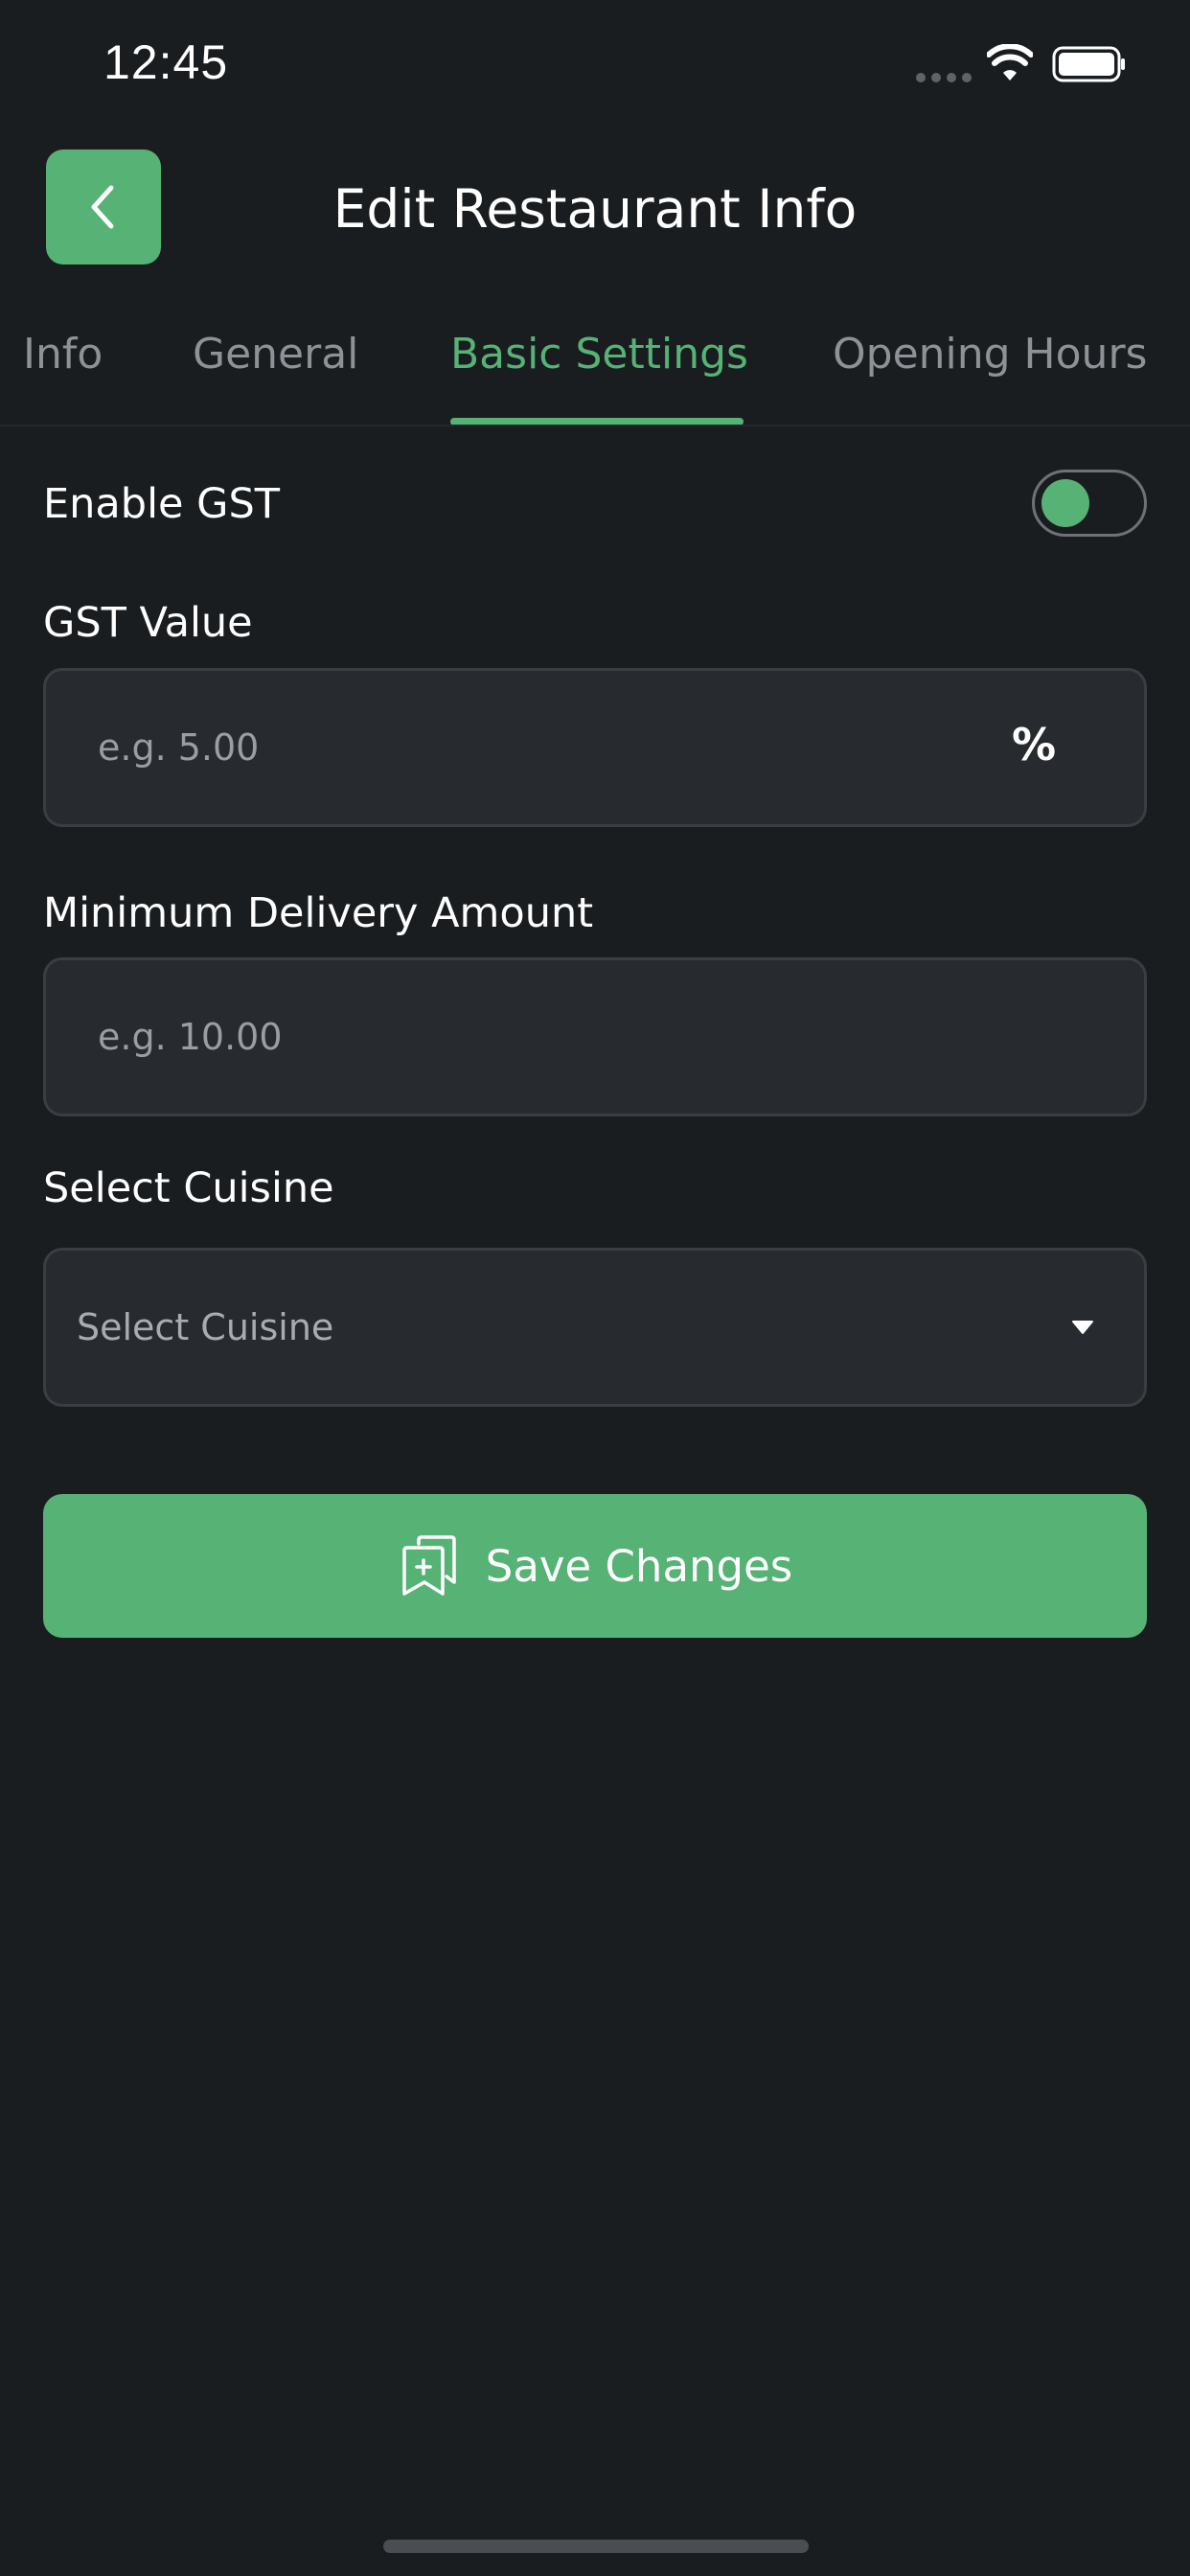 Image resolution: width=1190 pixels, height=2576 pixels. Describe the element at coordinates (148, 623) in the screenshot. I see `gst-value-label: GST Value` at that location.